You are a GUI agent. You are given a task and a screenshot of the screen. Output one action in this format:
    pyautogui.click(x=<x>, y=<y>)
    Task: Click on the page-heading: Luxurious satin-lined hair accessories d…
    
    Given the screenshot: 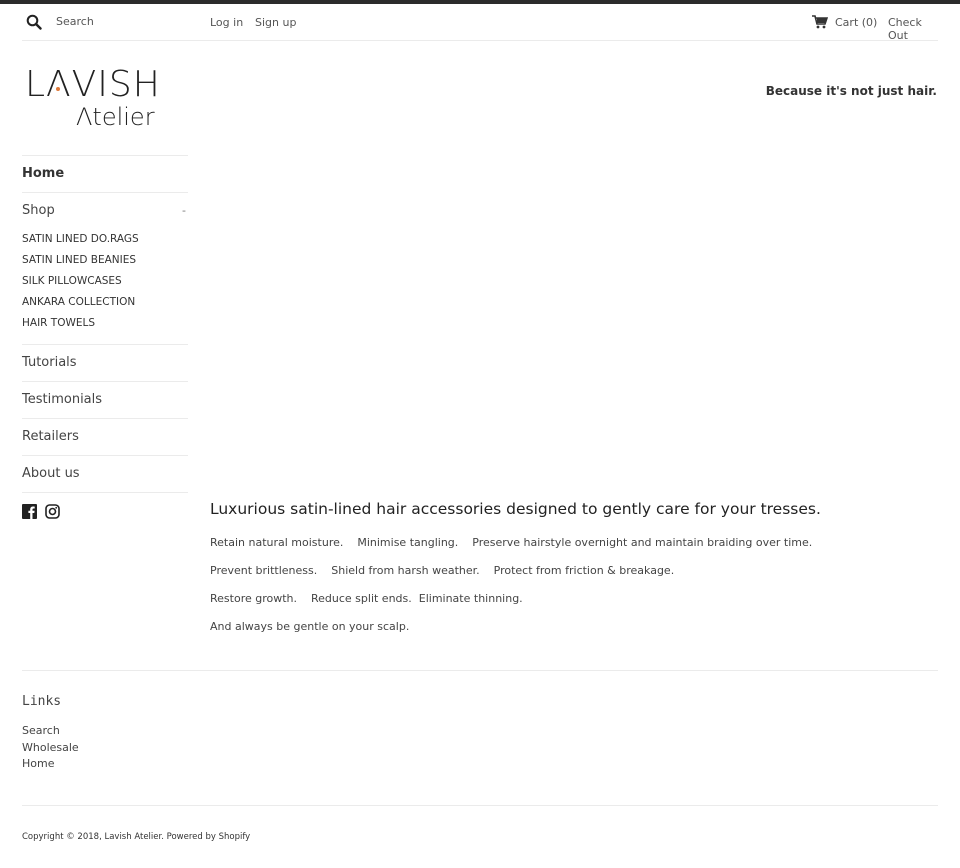 What is the action you would take?
    pyautogui.click(x=515, y=509)
    